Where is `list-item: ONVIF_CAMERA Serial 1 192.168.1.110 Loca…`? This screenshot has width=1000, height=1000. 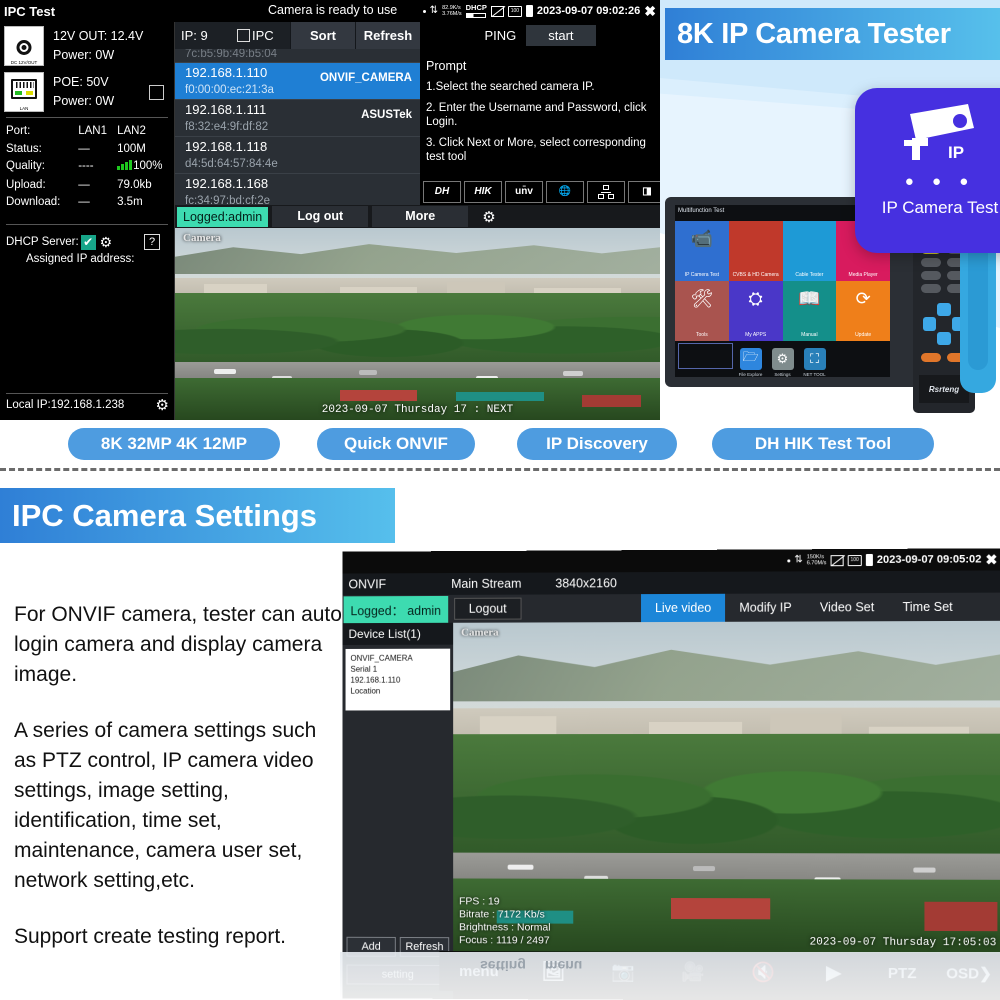 list-item: ONVIF_CAMERA Serial 1 192.168.1.110 Loca… is located at coordinates (398, 679).